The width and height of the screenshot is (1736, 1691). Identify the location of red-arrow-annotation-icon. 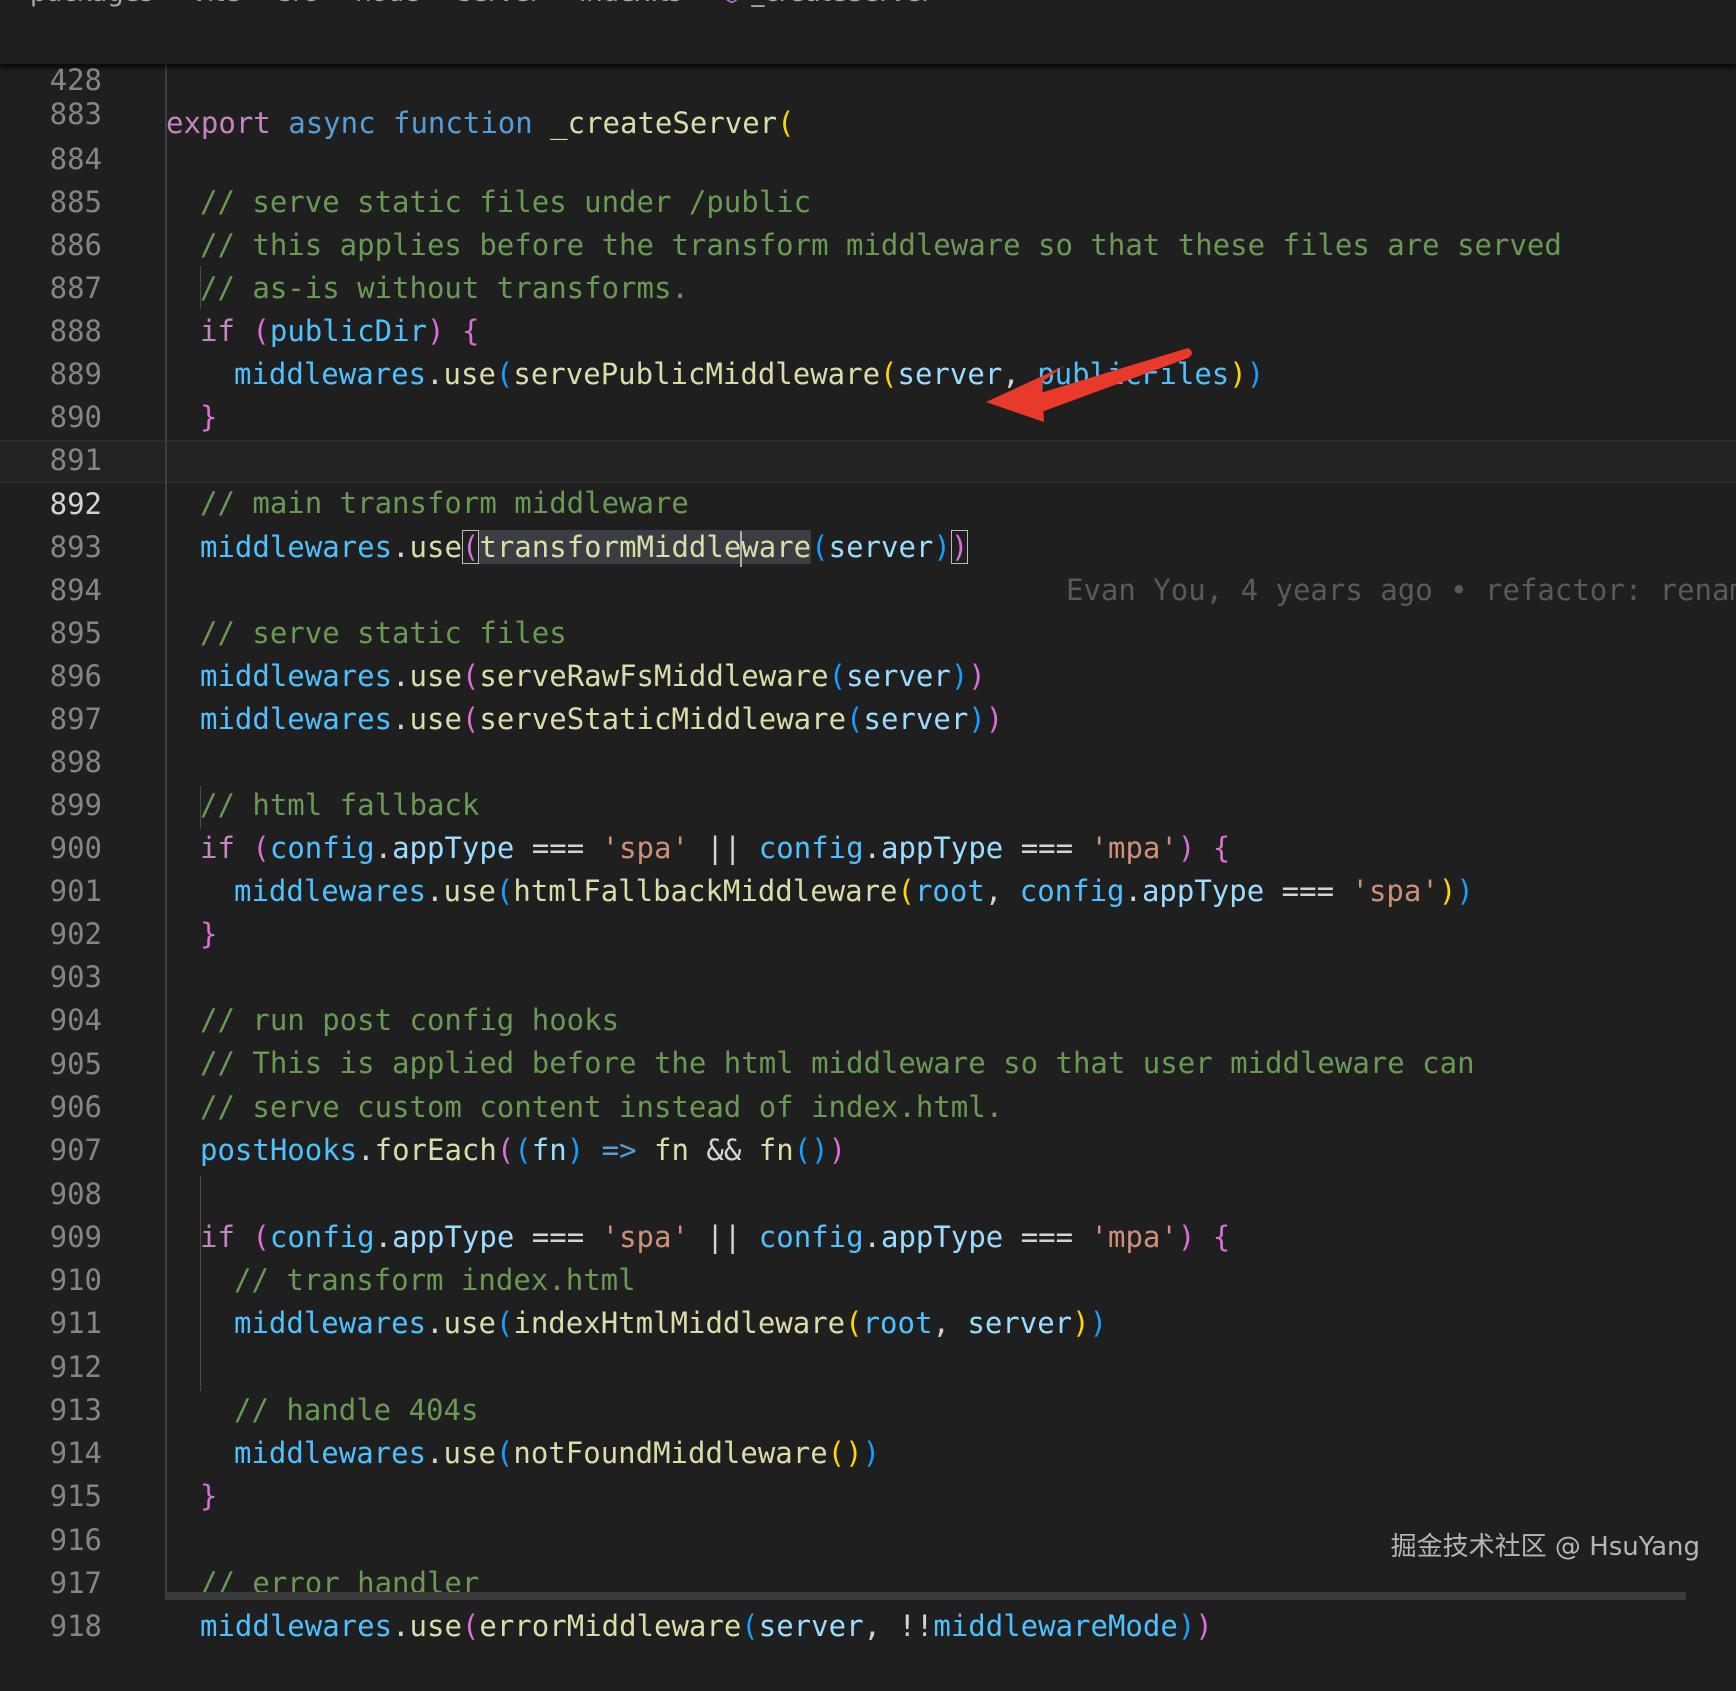
(1089, 385).